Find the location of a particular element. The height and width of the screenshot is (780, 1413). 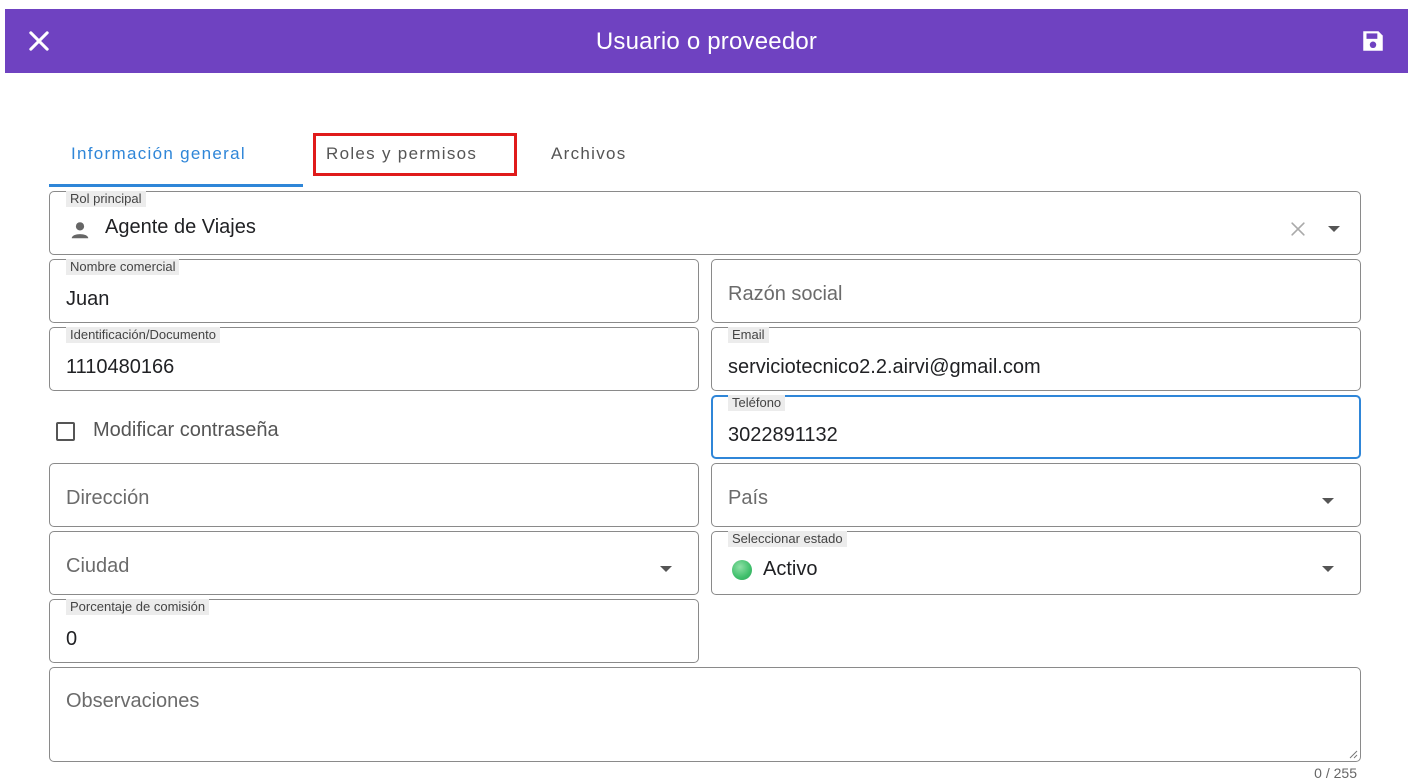

pais-select: País is located at coordinates (1036, 495).